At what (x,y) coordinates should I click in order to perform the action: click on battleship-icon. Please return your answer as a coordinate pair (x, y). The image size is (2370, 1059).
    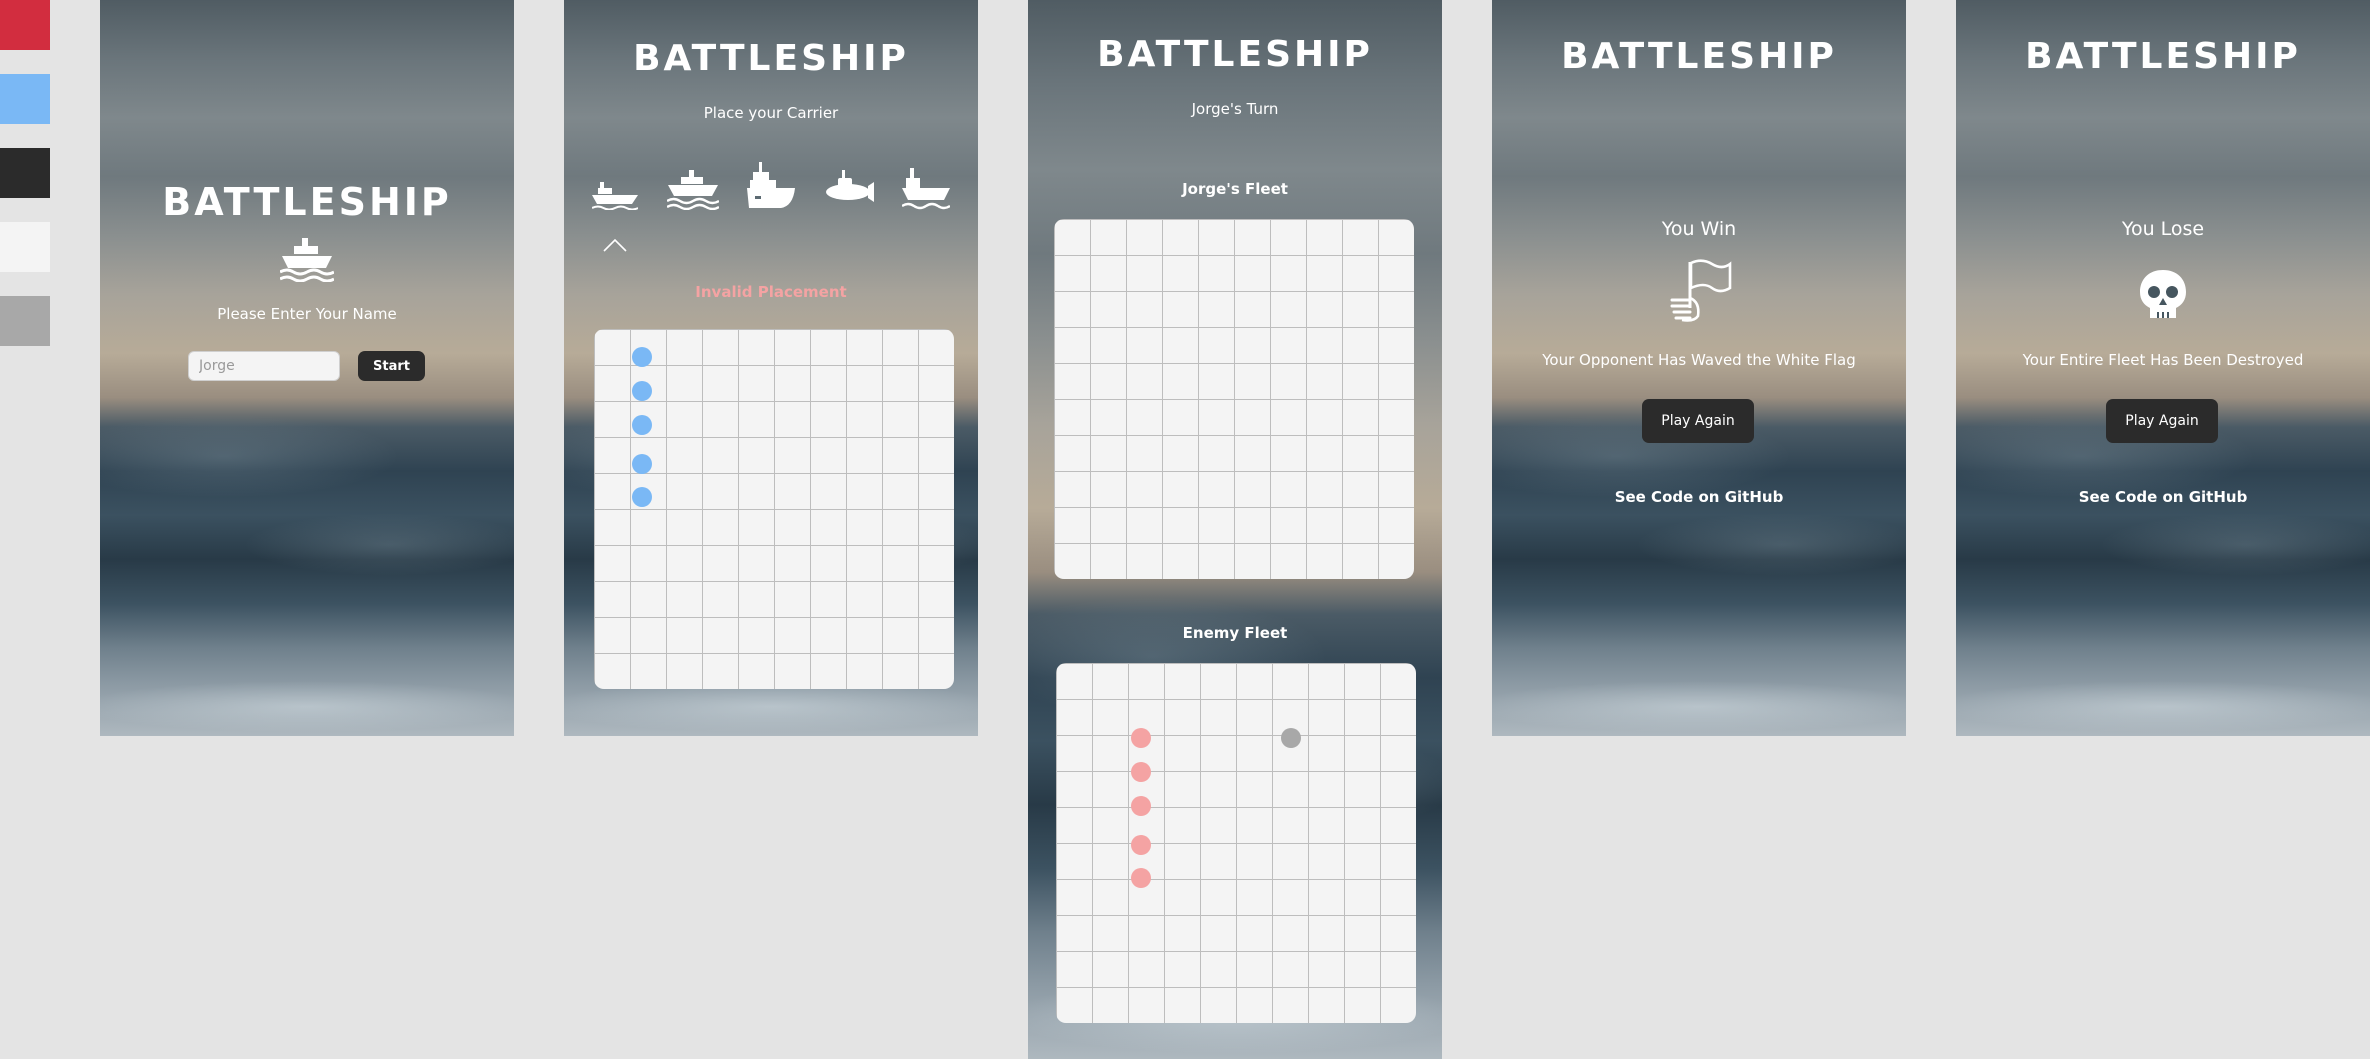
    Looking at the image, I should click on (693, 192).